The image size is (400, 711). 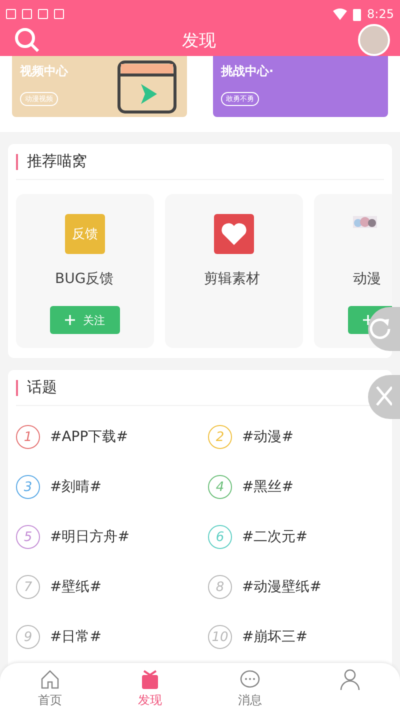 I want to click on banner-title: 挑战中心·, so click(x=247, y=71).